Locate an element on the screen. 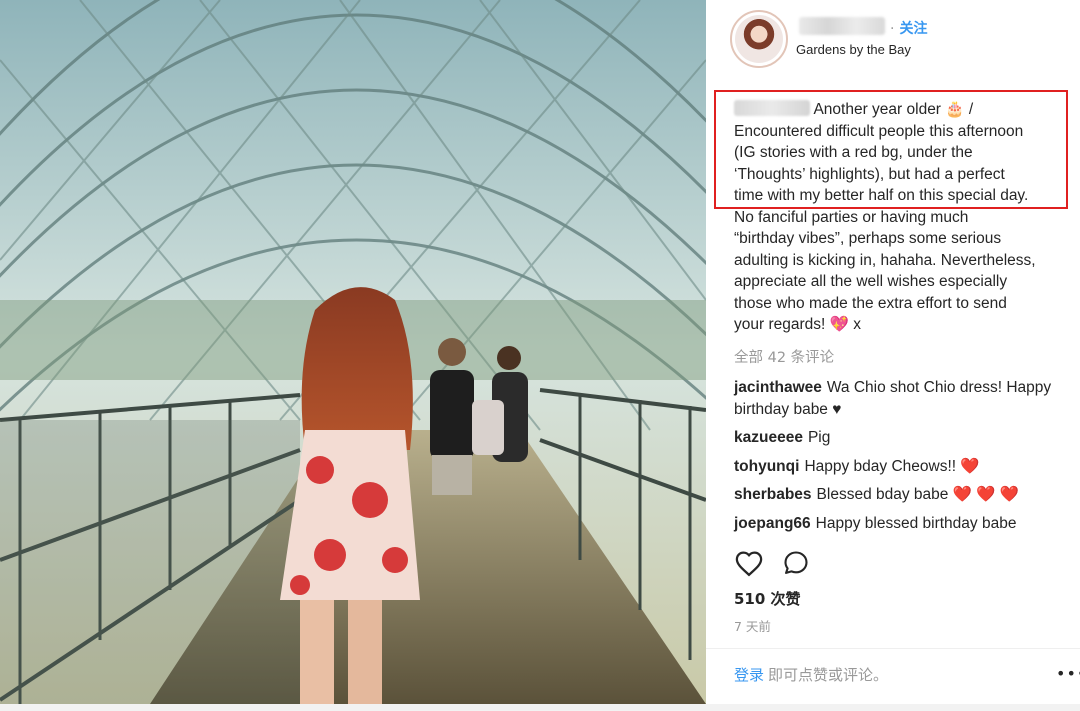  divider is located at coordinates (893, 648).